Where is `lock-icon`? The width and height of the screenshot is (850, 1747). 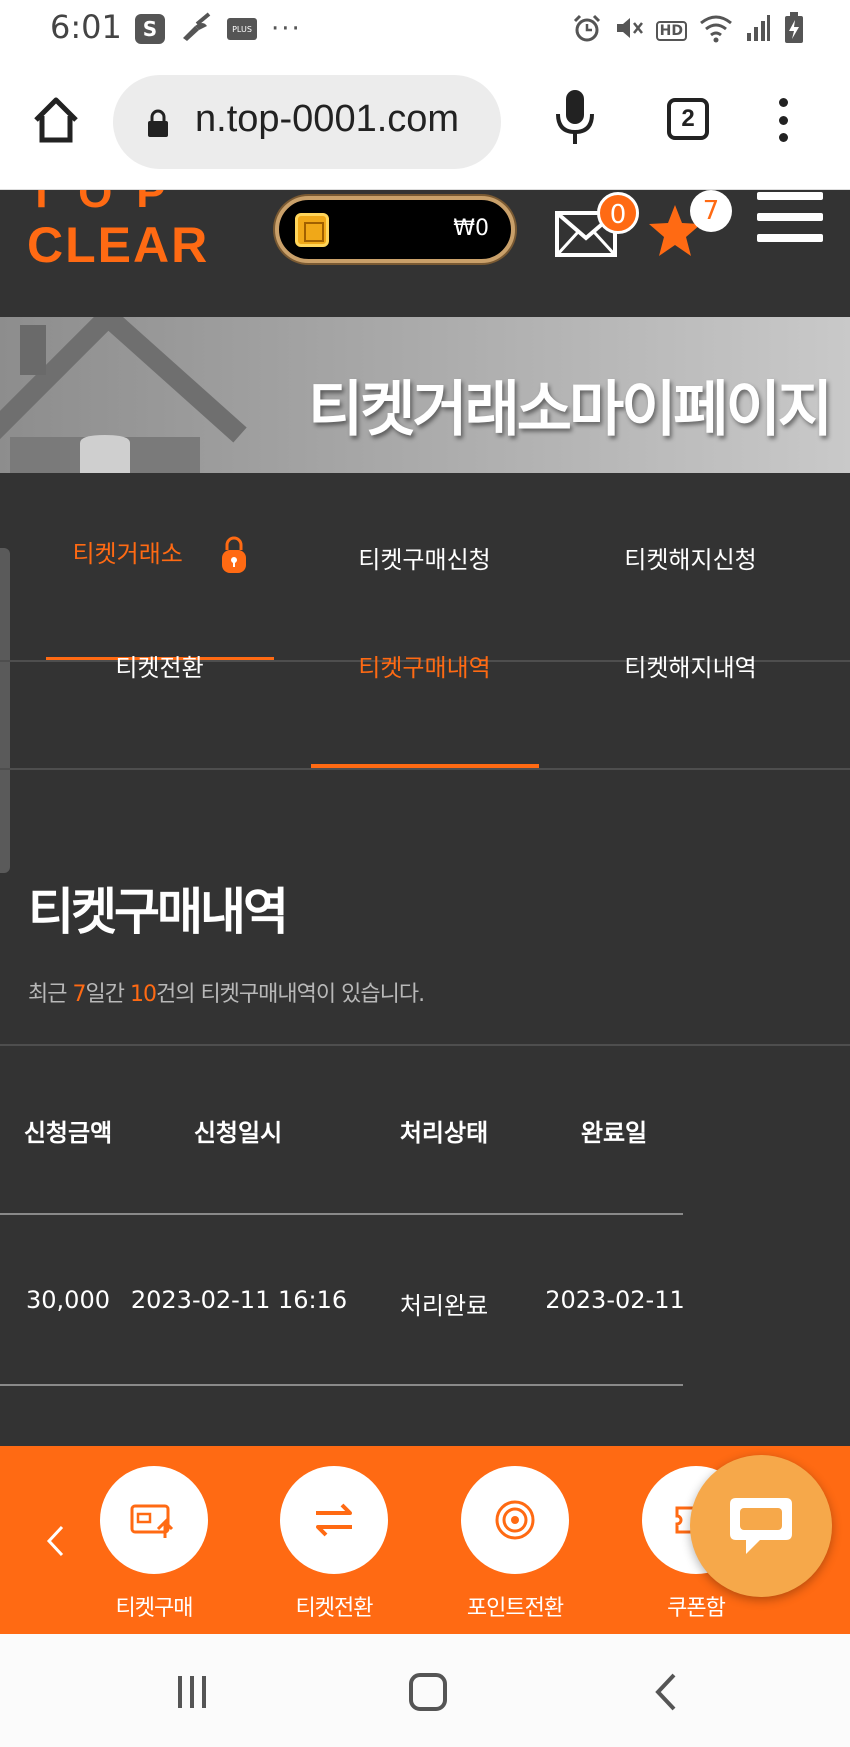
lock-icon is located at coordinates (158, 123).